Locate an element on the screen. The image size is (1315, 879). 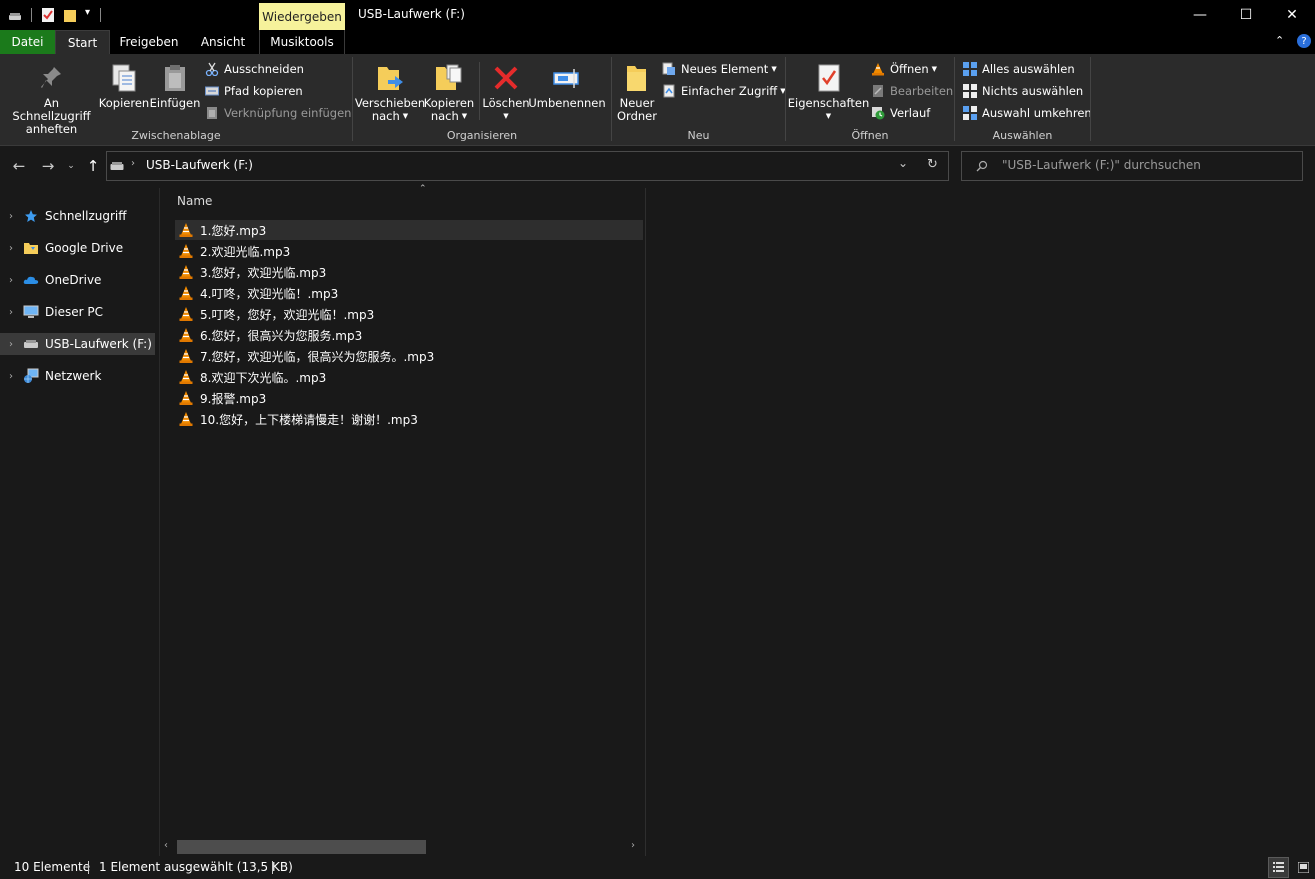
sidebar-item-label: OneDrive is located at coordinates (73, 280).